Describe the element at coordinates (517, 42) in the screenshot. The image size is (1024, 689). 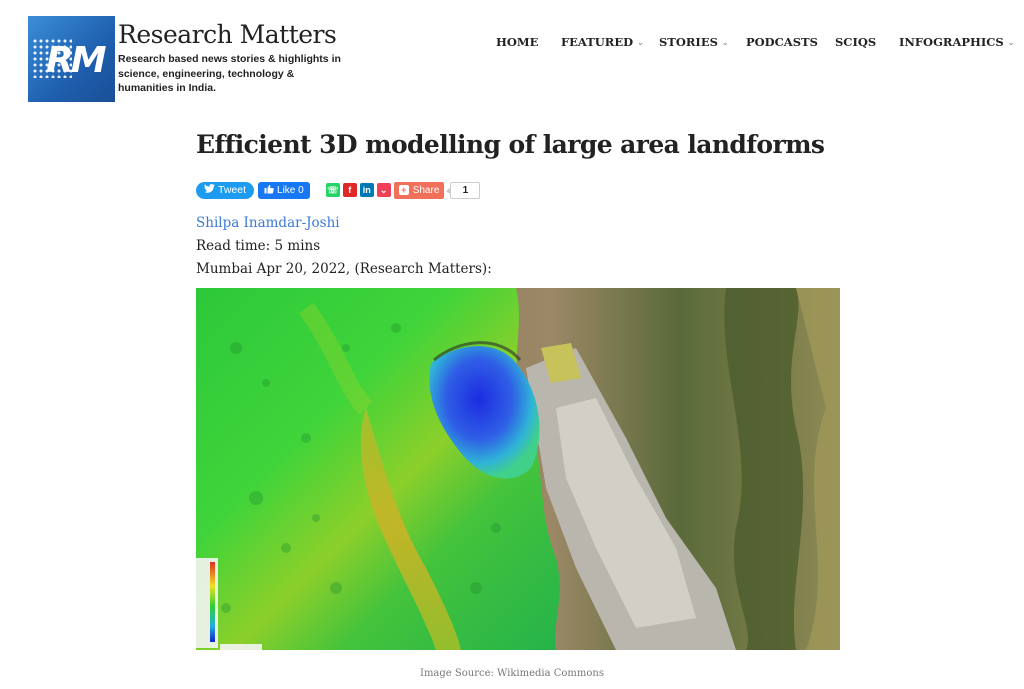
I see `nav-label: HOME` at that location.